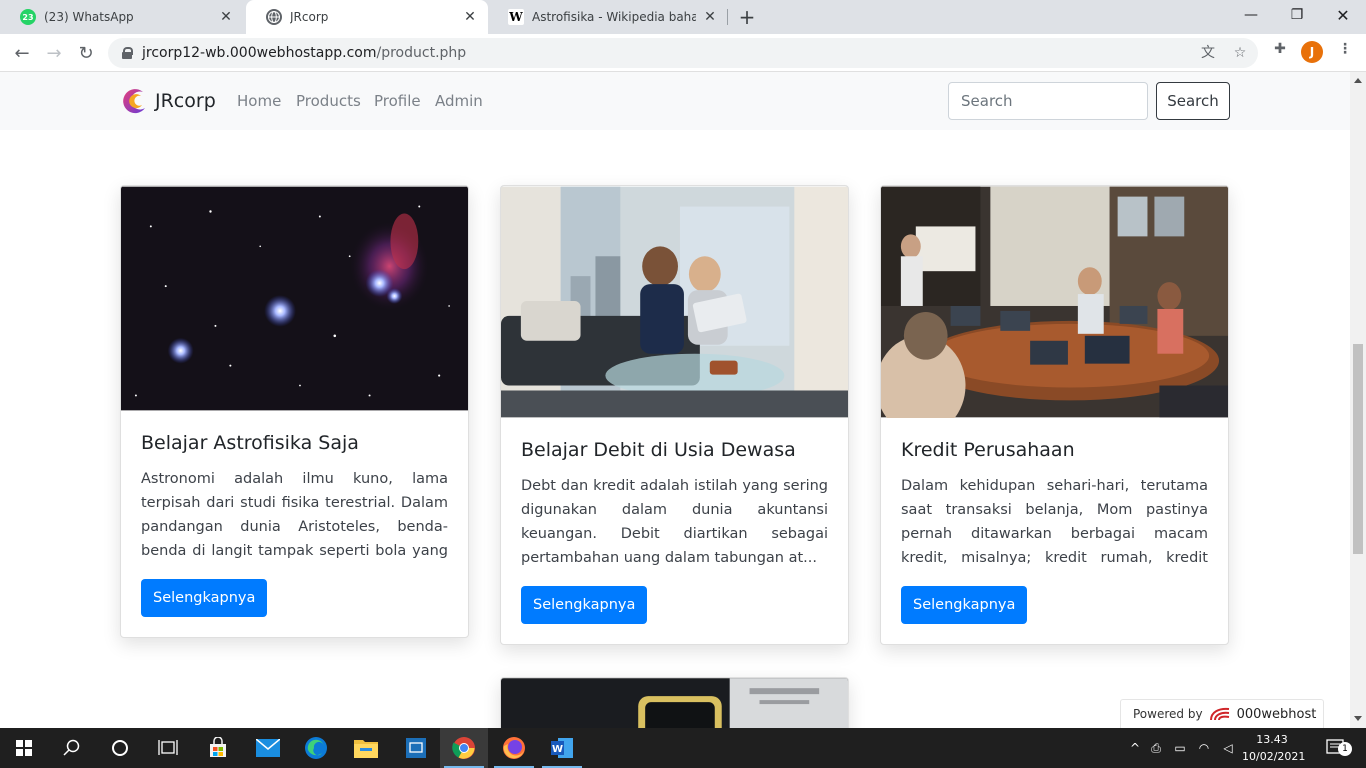 The width and height of the screenshot is (1366, 768). I want to click on product-card, so click(674, 702).